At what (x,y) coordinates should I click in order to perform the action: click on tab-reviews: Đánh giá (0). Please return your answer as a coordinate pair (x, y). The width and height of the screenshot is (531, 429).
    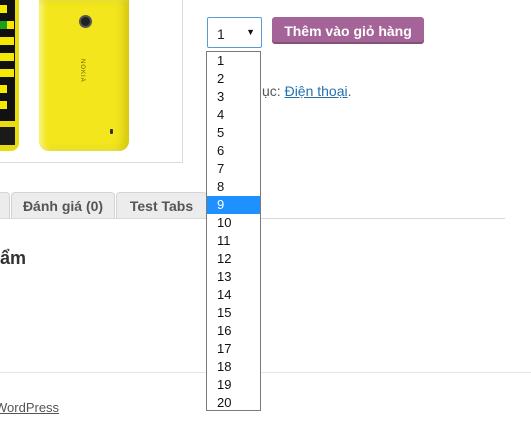
    Looking at the image, I should click on (63, 205).